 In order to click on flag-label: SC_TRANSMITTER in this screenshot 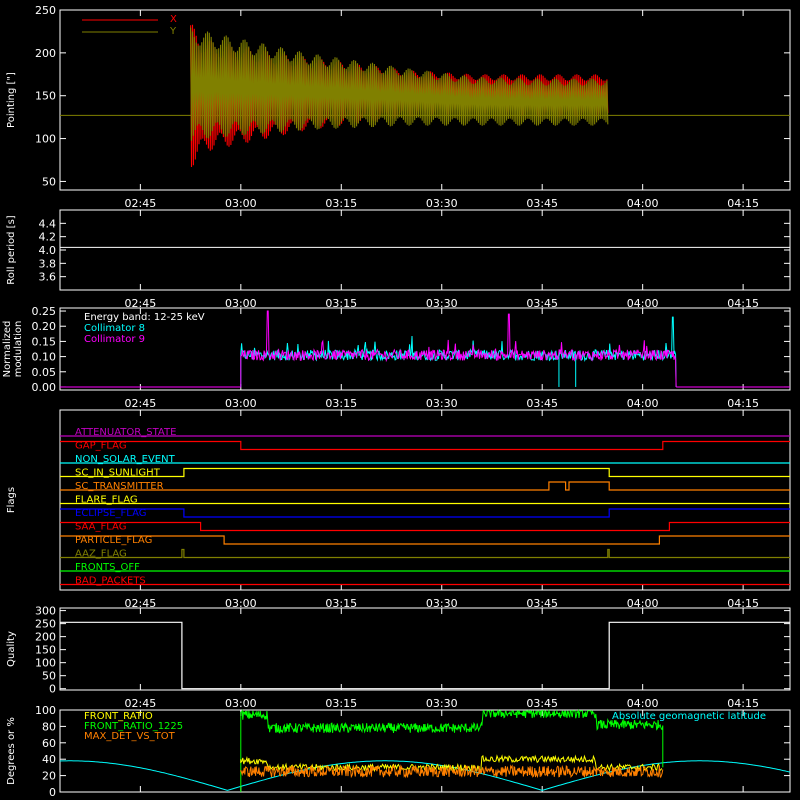, I will do `click(119, 486)`.